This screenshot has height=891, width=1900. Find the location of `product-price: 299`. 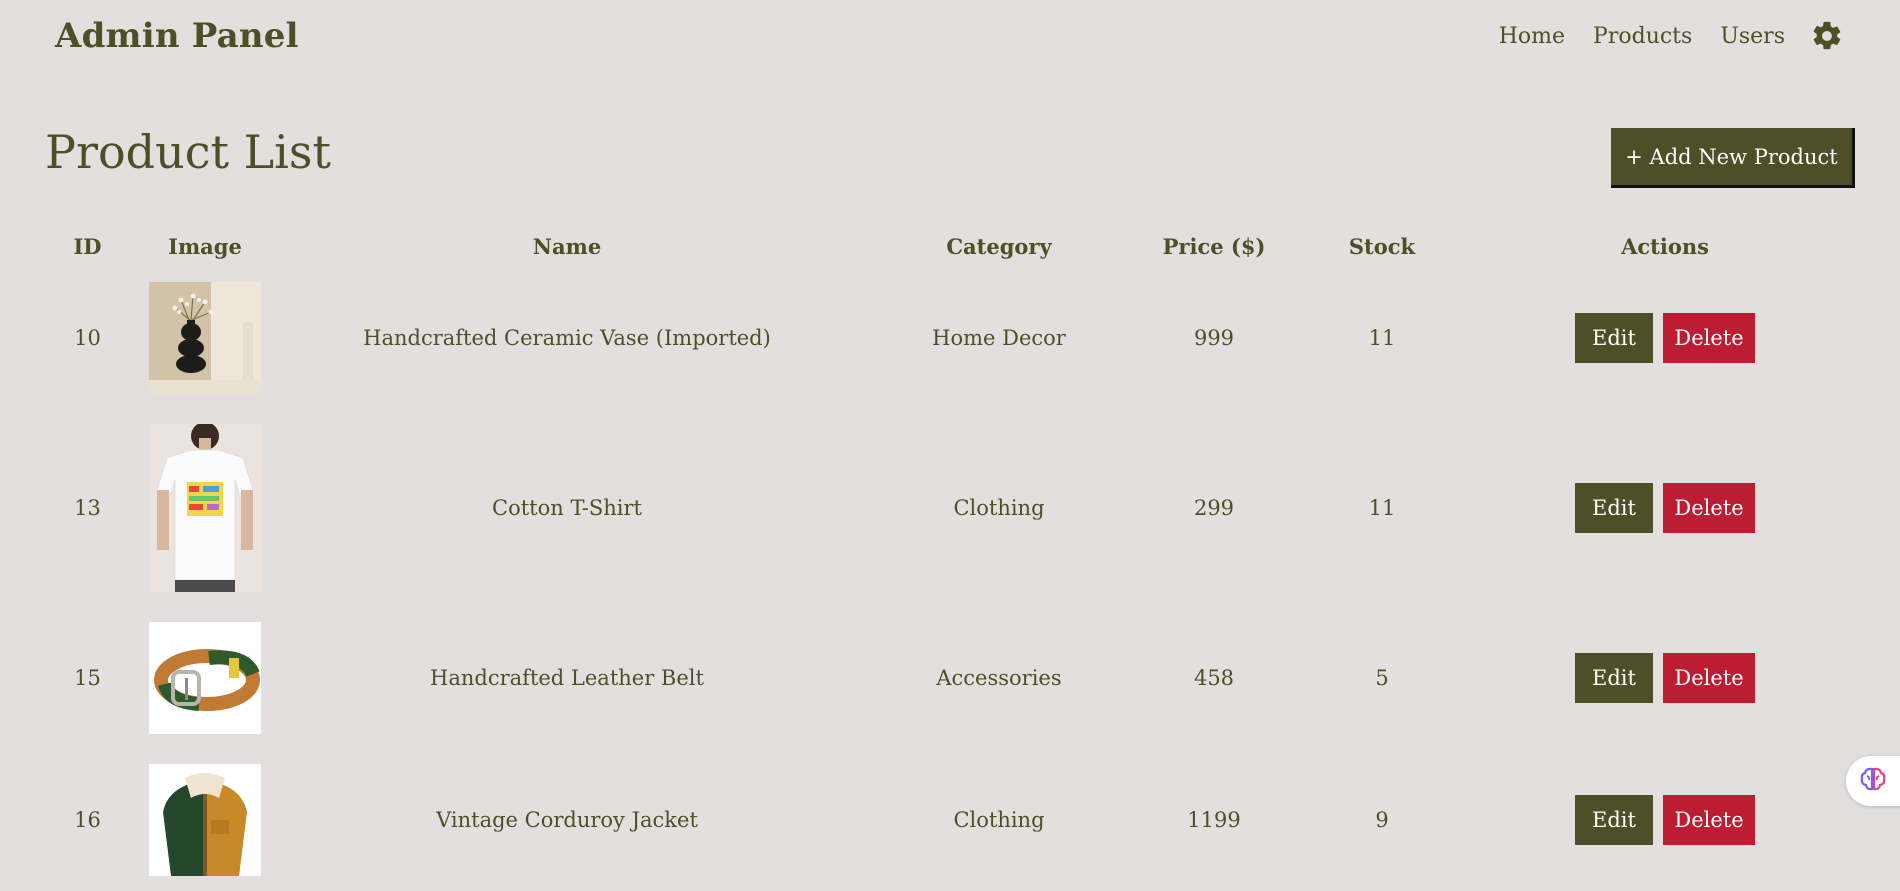

product-price: 299 is located at coordinates (1214, 508).